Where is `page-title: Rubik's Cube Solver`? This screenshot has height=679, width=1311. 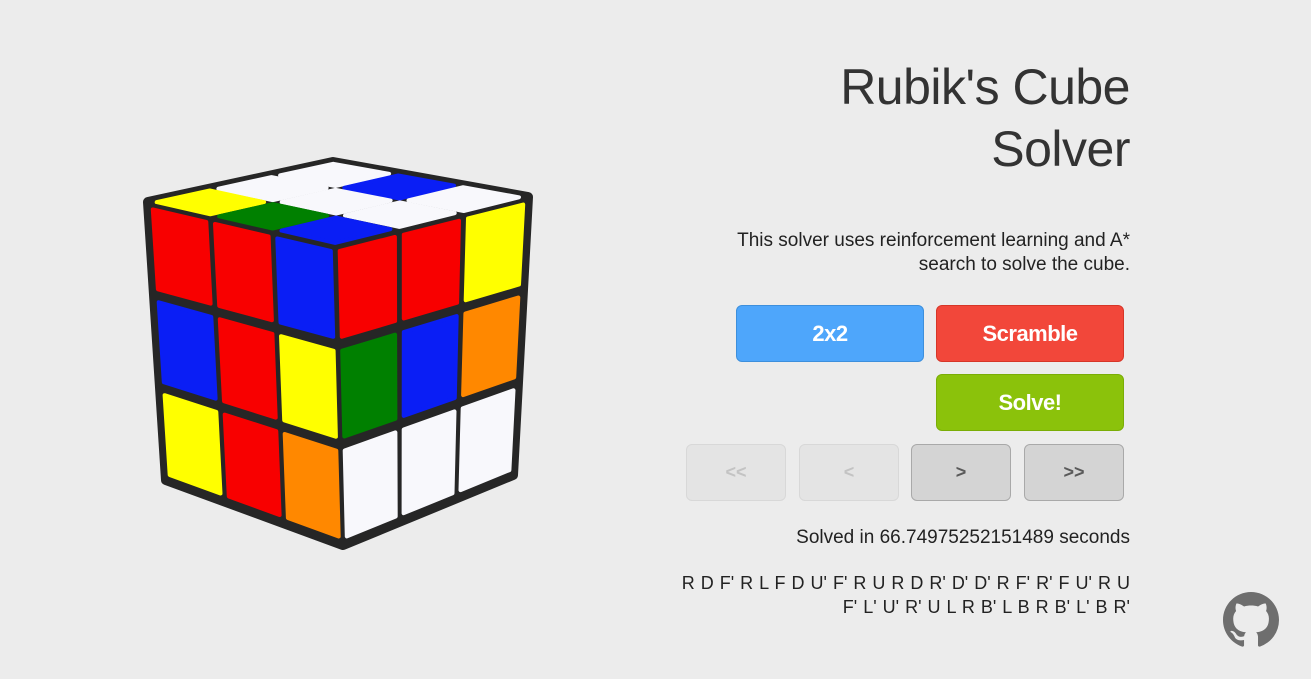
page-title: Rubik's Cube Solver is located at coordinates (895, 118).